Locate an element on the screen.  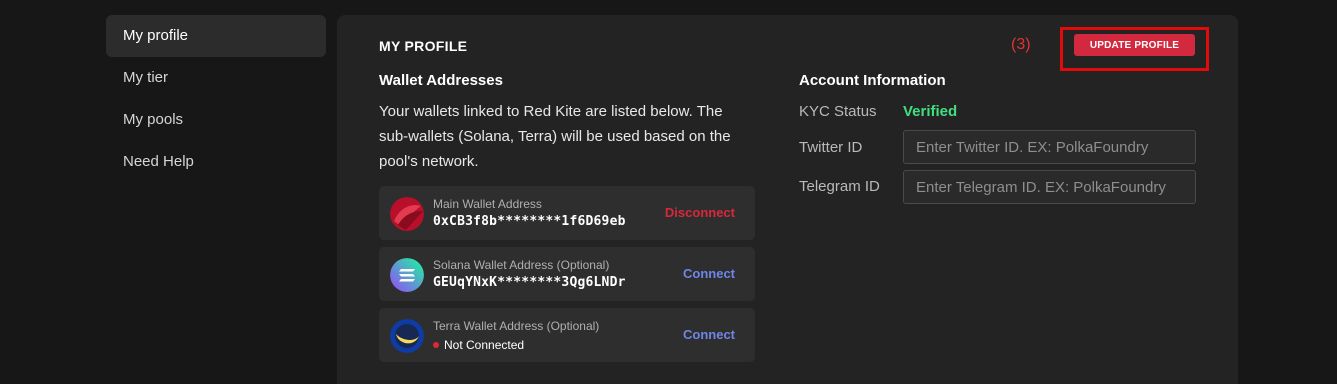
sidebar-item-my-pools: My pools is located at coordinates (216, 120).